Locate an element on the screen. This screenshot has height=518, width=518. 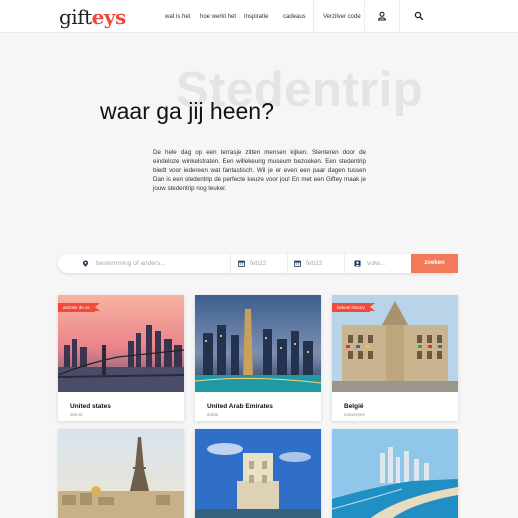
card-subtitle: dubai is located at coordinates (213, 414).